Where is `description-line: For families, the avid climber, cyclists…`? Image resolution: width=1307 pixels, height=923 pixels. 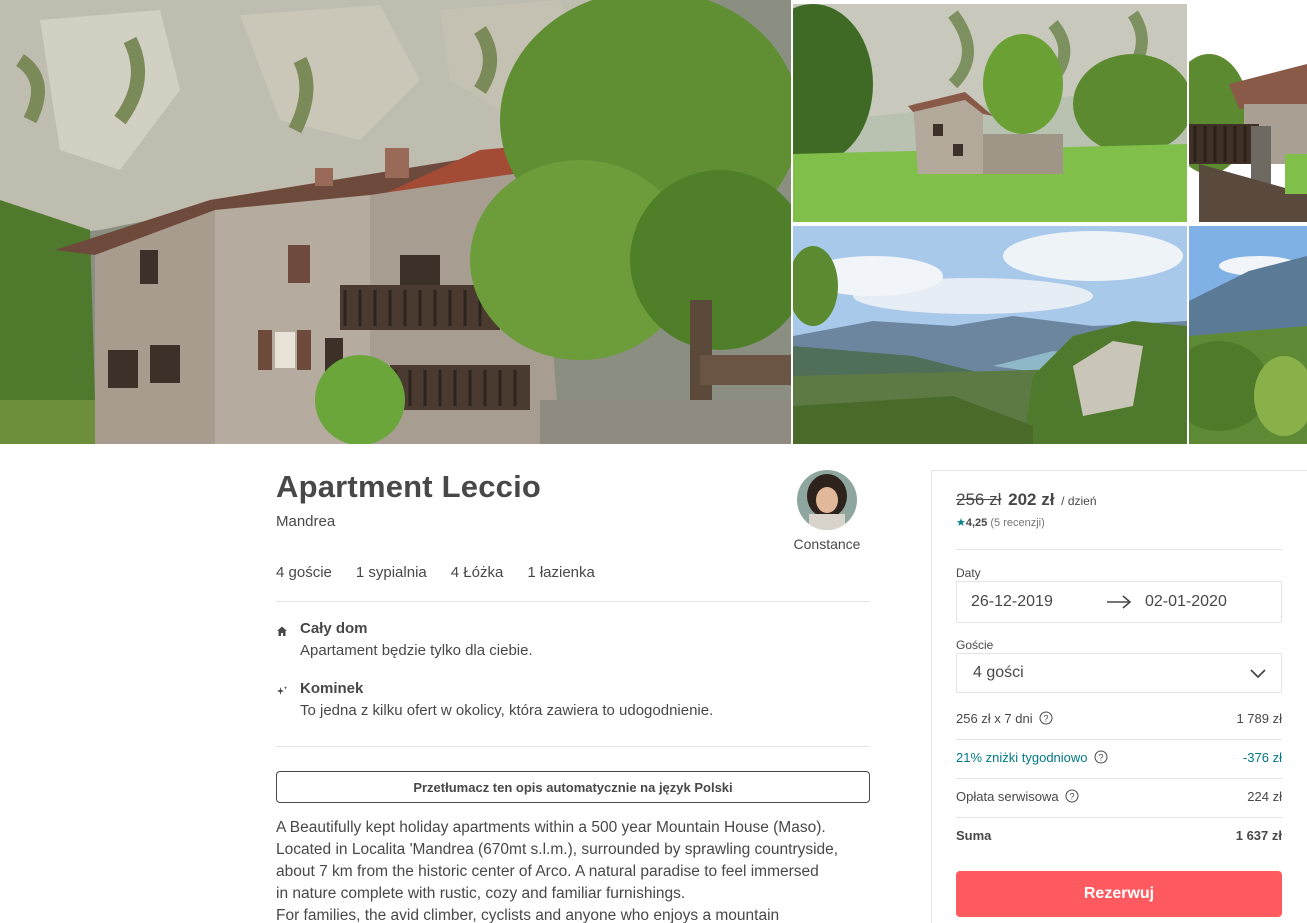
description-line: For families, the avid climber, cyclists… is located at coordinates (528, 915).